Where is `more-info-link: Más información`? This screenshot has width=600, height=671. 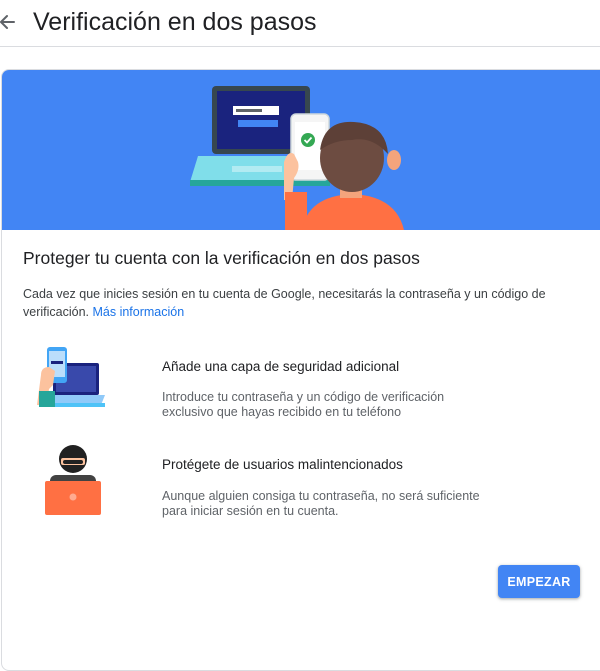 more-info-link: Más información is located at coordinates (138, 312).